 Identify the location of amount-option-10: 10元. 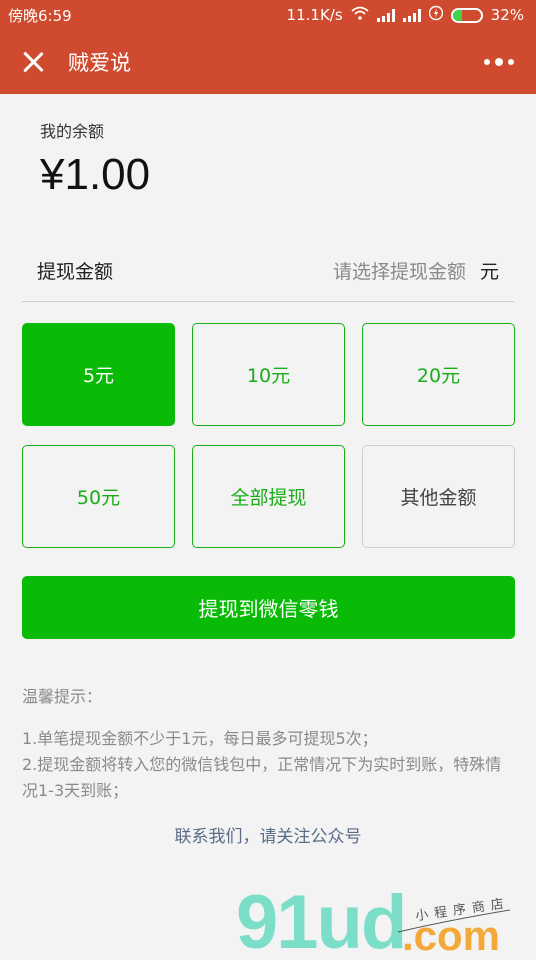
(268, 374).